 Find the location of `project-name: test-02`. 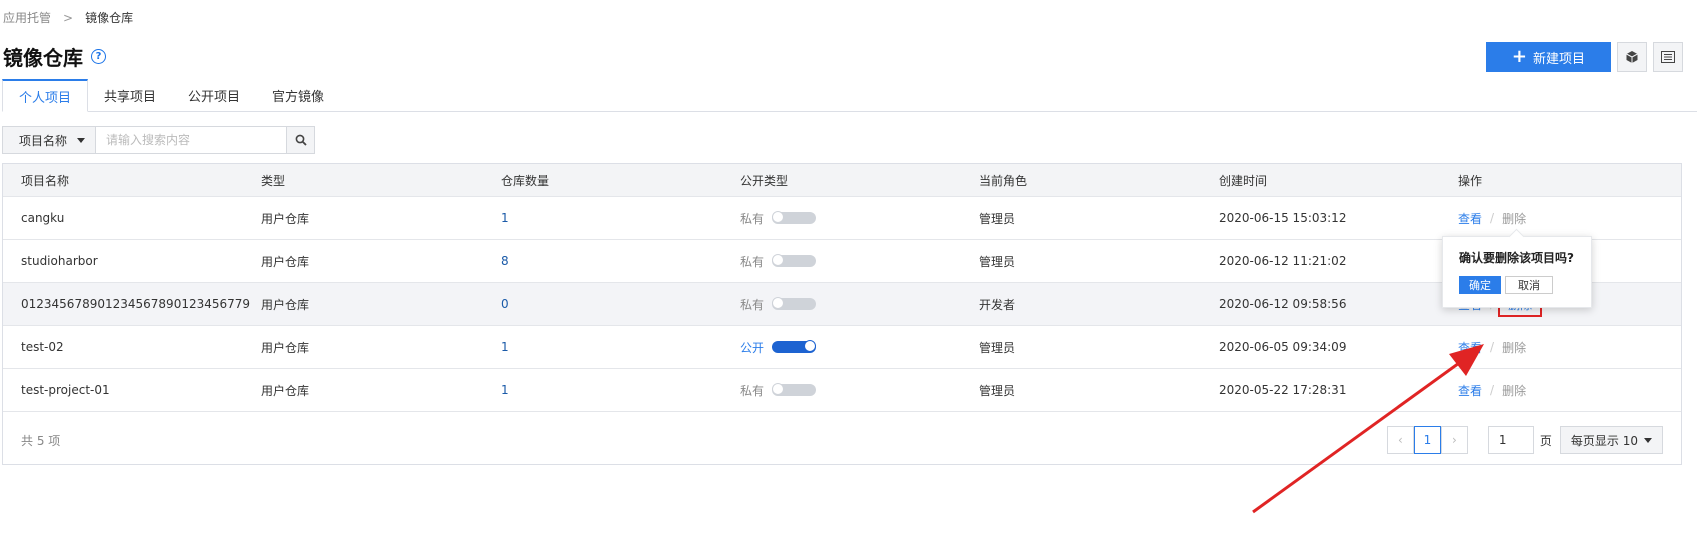

project-name: test-02 is located at coordinates (42, 347).